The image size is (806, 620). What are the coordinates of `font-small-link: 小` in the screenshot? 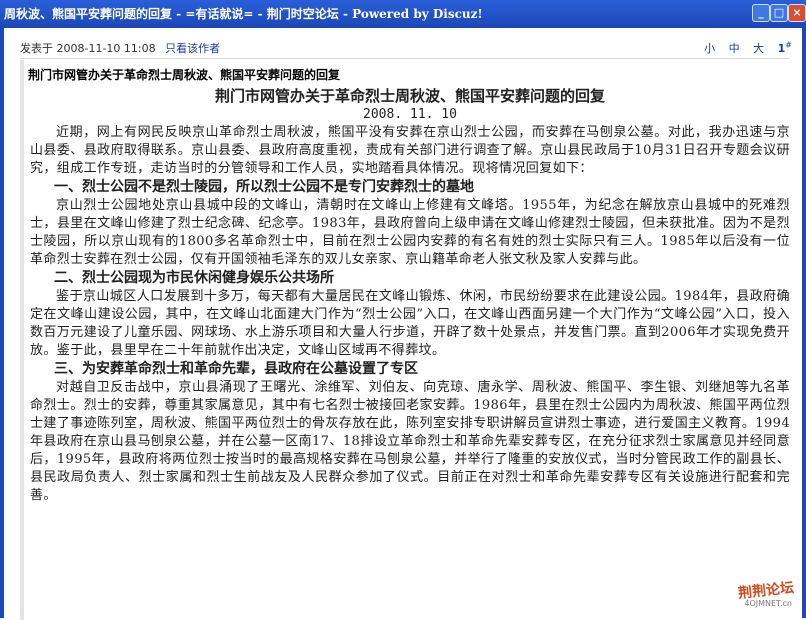 It's located at (709, 48).